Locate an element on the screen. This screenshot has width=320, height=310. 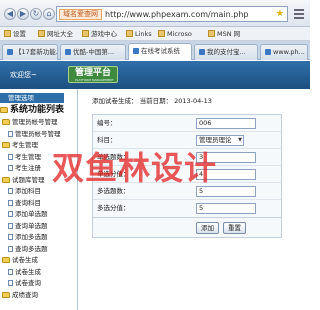
chevron-down-icon: ▼ is located at coordinates (240, 140).